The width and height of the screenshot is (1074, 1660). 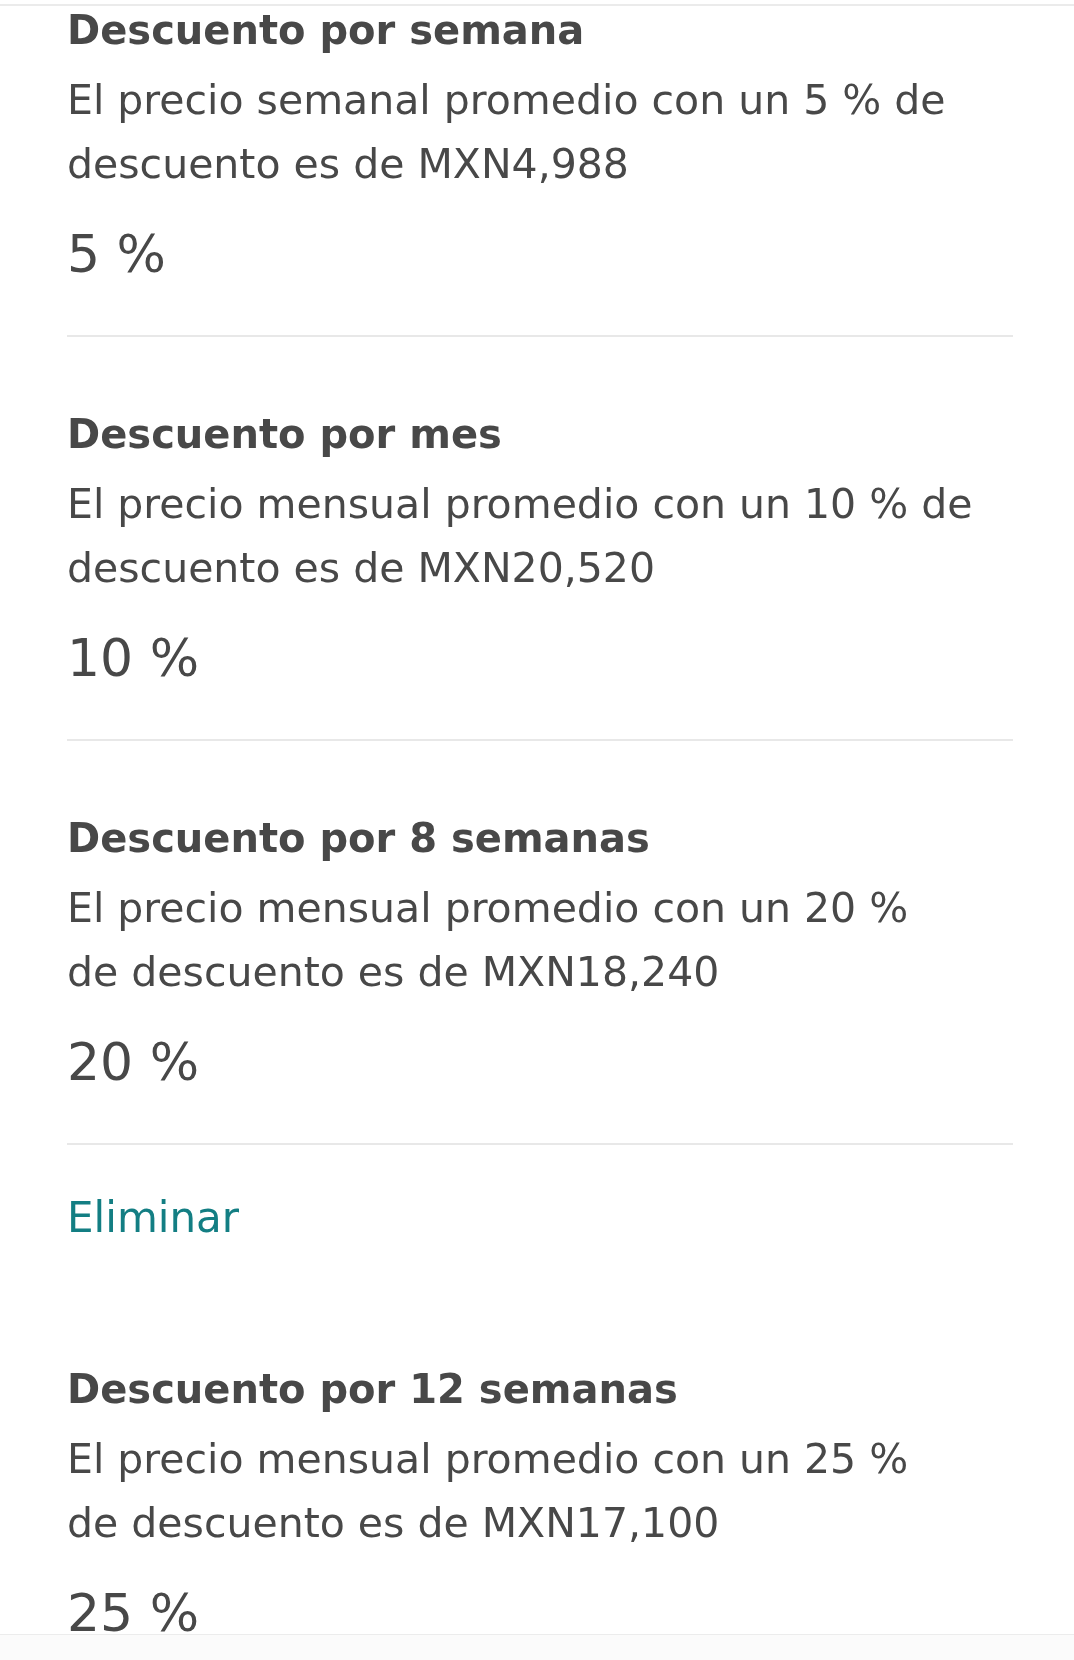 I want to click on discount-title: Descuento por mes, so click(x=284, y=434).